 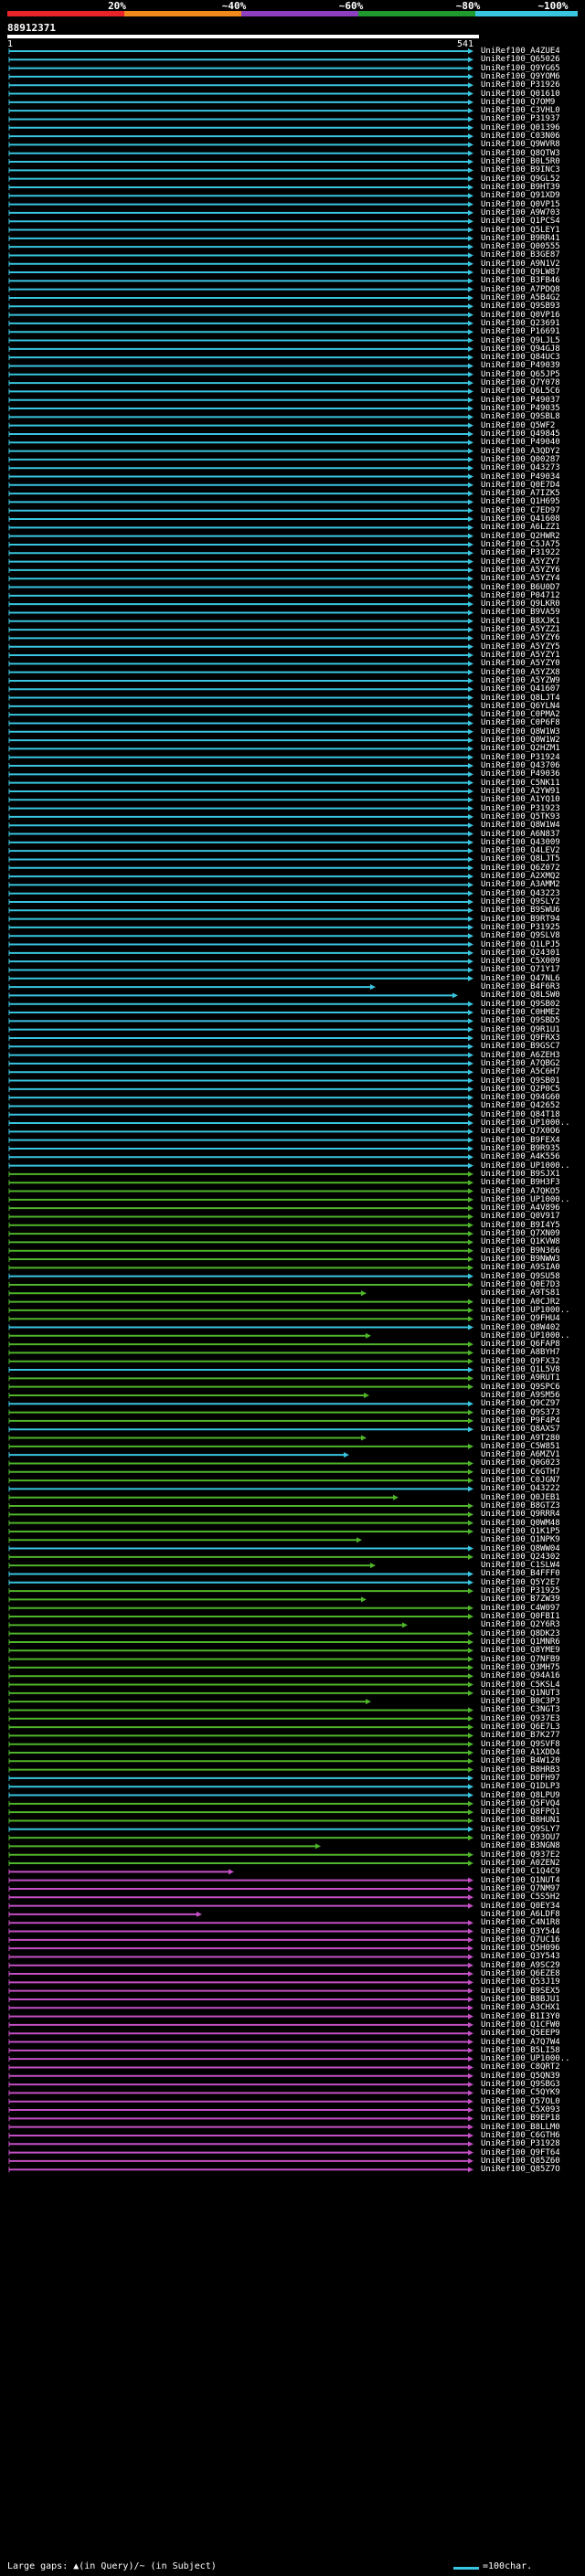 I want to click on scale-bar, so click(x=466, y=2568).